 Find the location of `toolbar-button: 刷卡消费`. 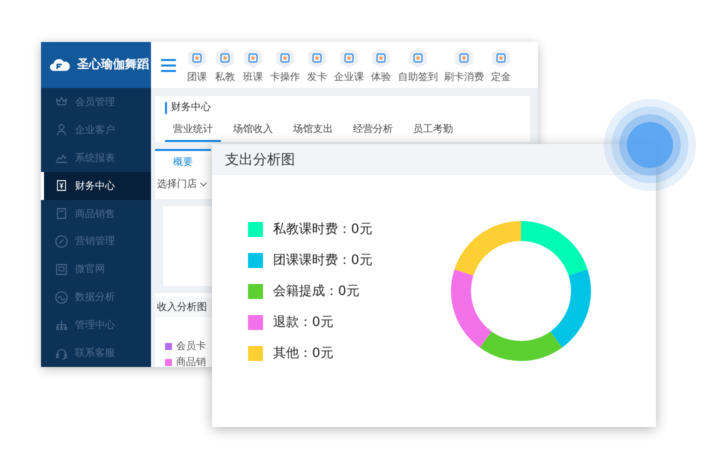

toolbar-button: 刷卡消费 is located at coordinates (464, 65).